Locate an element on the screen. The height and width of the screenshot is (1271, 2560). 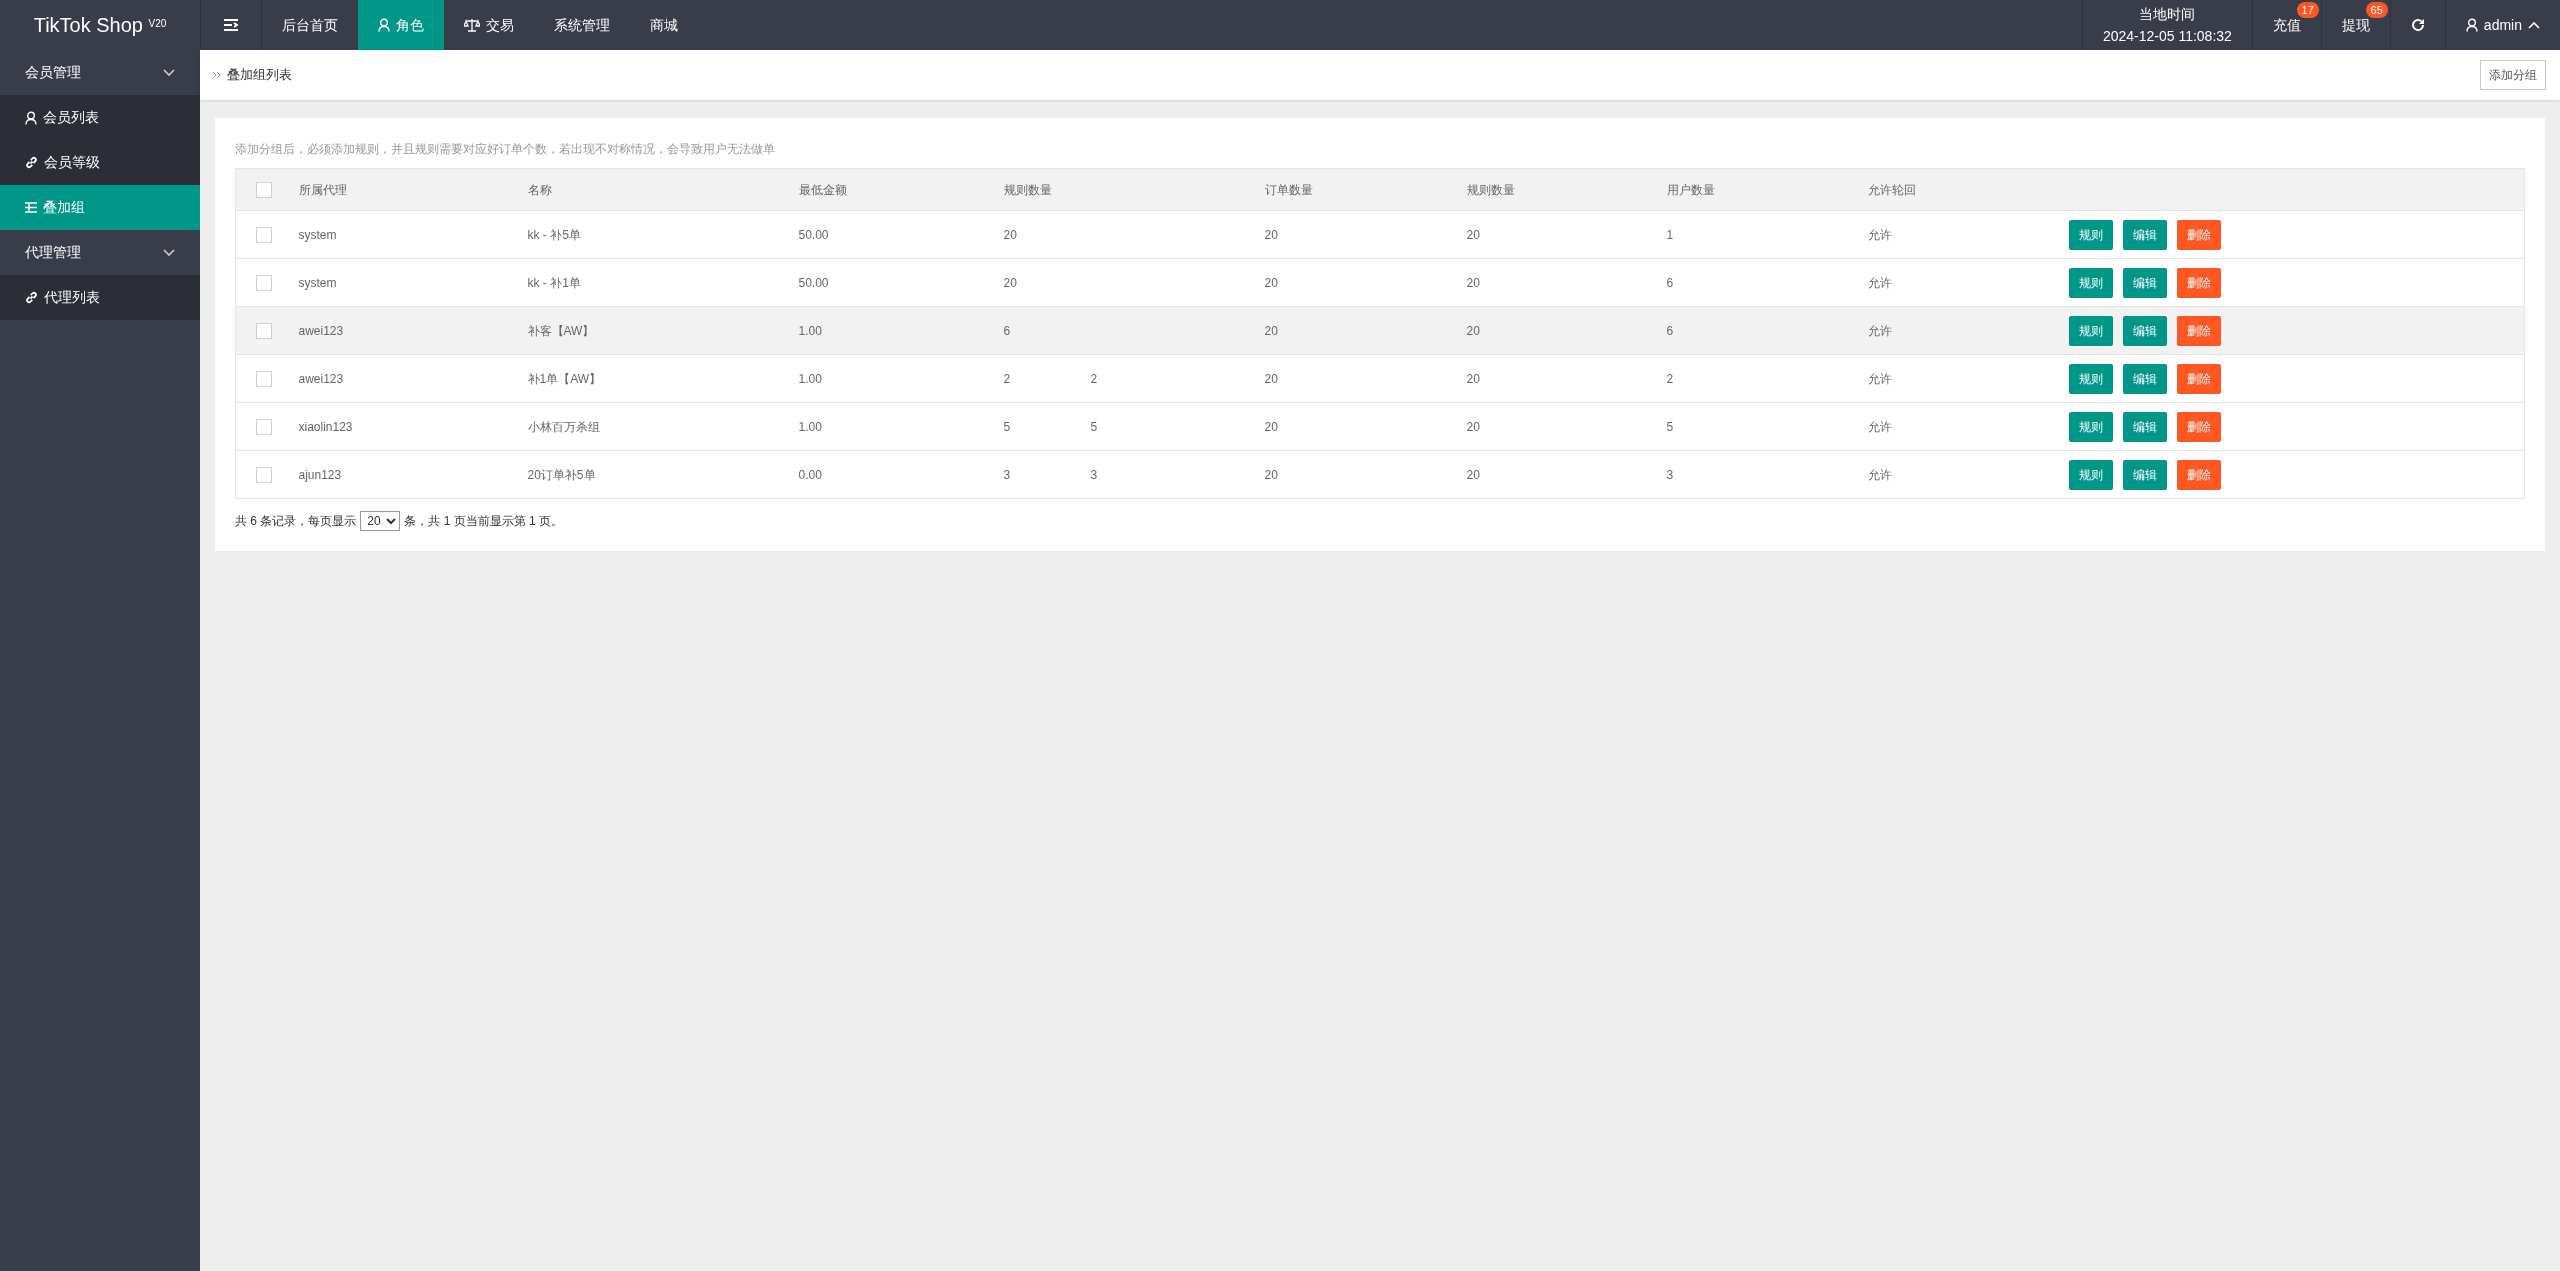
column-header: 订单数量 is located at coordinates (1288, 189).